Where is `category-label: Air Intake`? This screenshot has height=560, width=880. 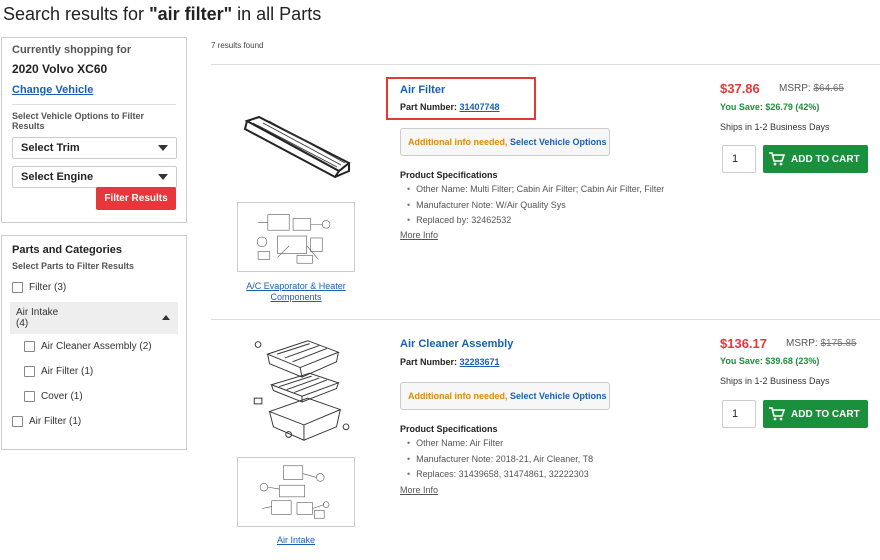 category-label: Air Intake is located at coordinates (37, 312).